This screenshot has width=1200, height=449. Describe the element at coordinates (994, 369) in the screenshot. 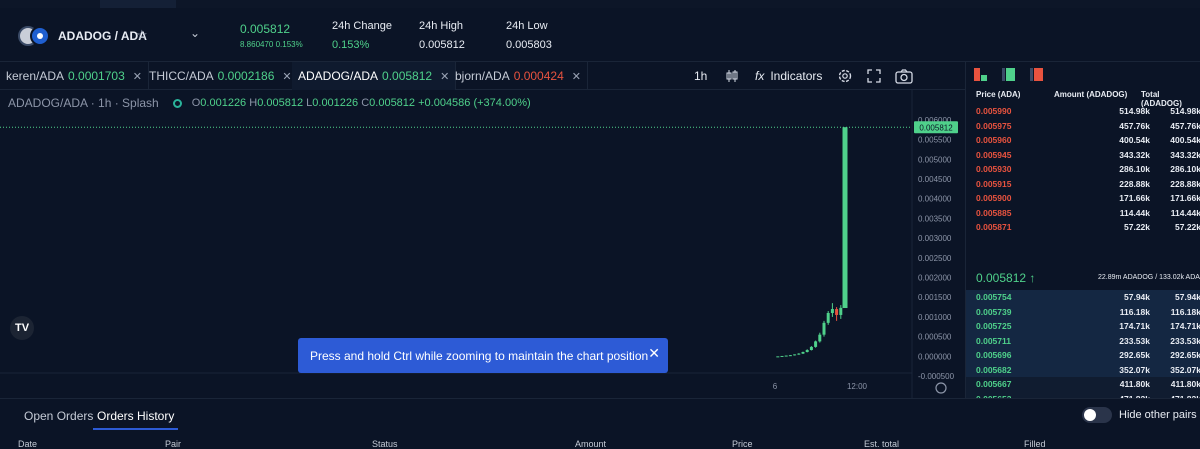

I see `bid-price: 0.005682` at that location.